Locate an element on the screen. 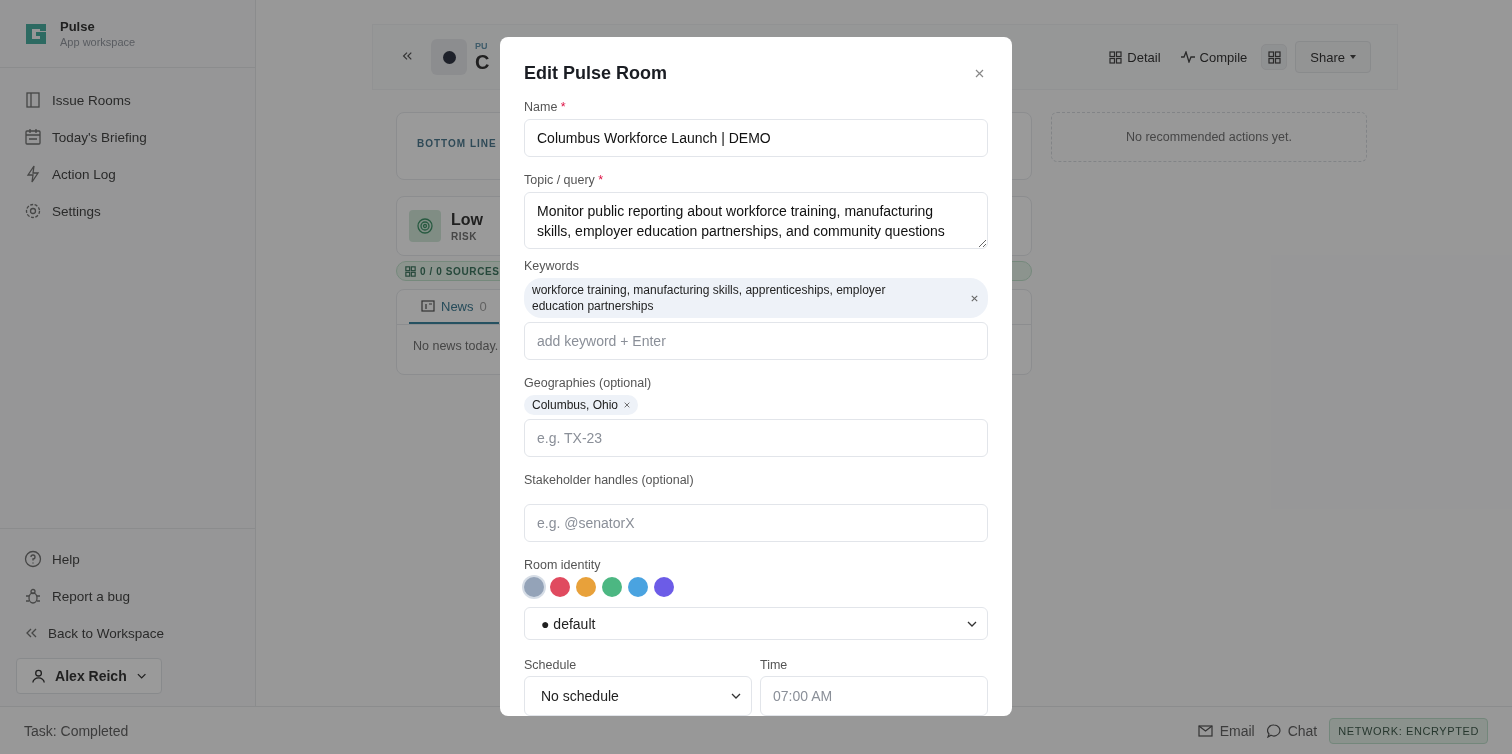 This screenshot has width=1512, height=754. nav-item: Settings is located at coordinates (127, 211).